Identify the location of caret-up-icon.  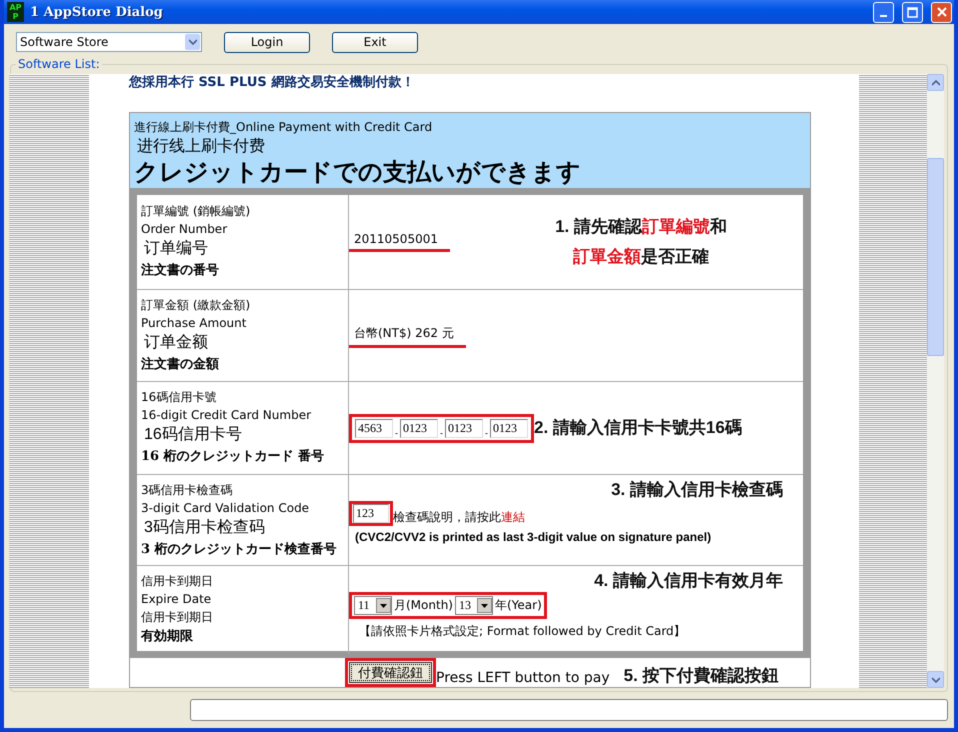
(936, 83).